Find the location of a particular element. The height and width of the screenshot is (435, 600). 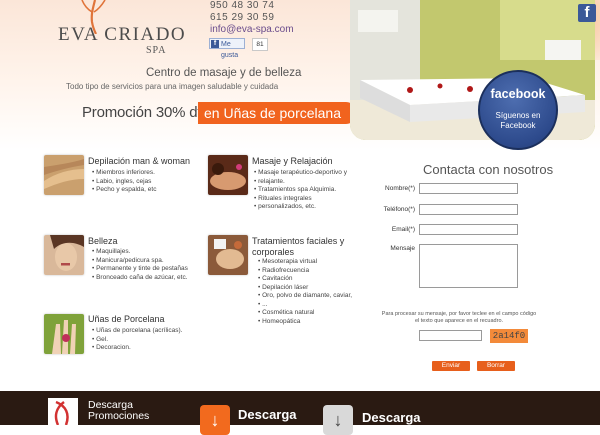

list-item: Gel. is located at coordinates (137, 340).